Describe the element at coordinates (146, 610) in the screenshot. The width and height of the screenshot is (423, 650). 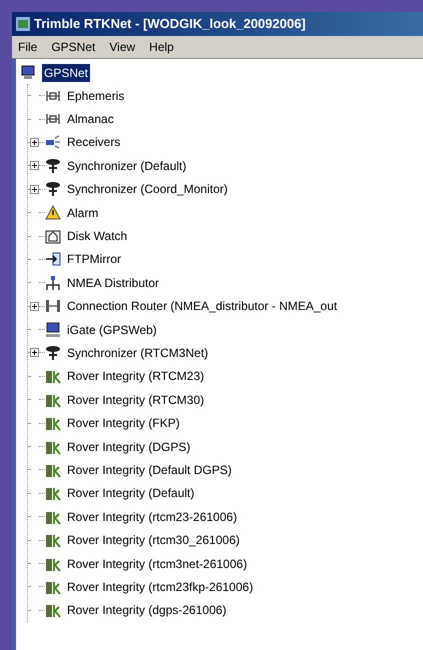
I see `tree-item: Rover Integrity (dgps-261006)` at that location.